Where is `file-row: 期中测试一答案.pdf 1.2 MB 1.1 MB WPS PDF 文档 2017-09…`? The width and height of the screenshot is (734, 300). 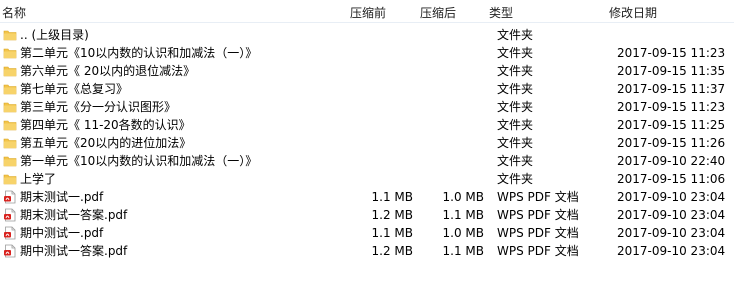
file-row: 期中测试一答案.pdf 1.2 MB 1.1 MB WPS PDF 文档 2017-09… is located at coordinates (367, 251).